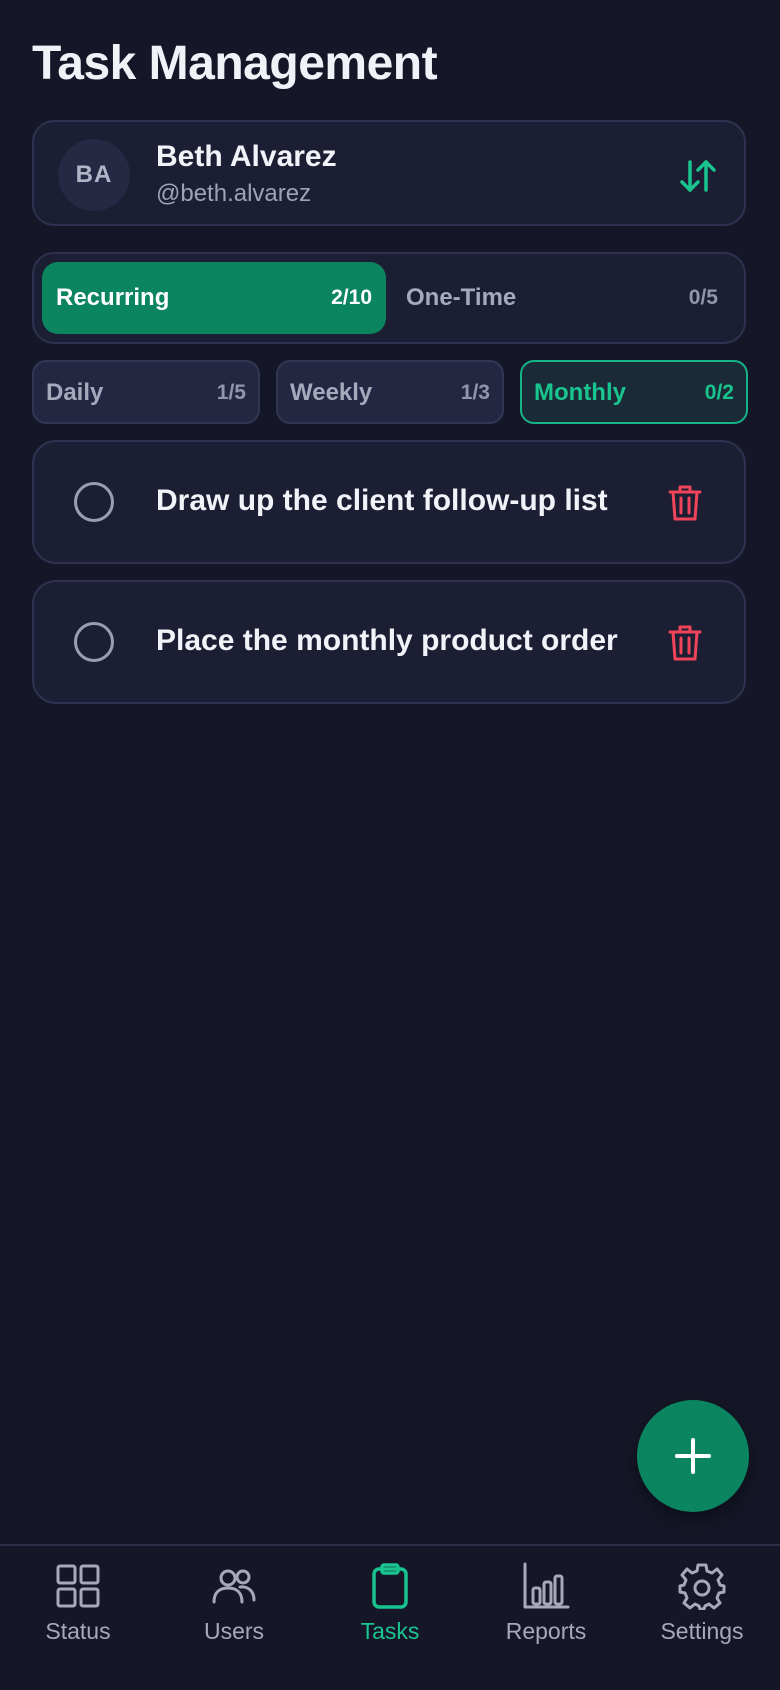 Image resolution: width=780 pixels, height=1690 pixels. I want to click on bar-chart-icon, so click(546, 1585).